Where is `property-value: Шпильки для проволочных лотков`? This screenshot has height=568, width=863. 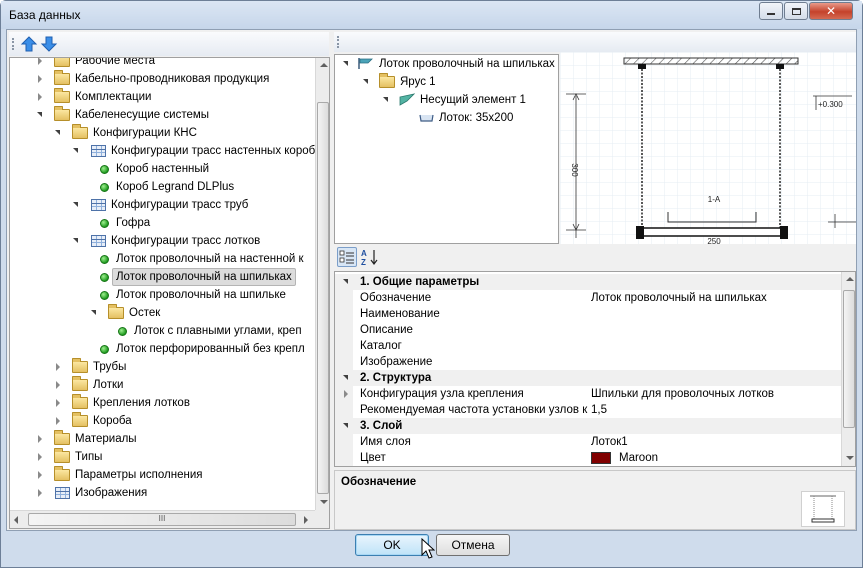 property-value: Шпильки для проволочных лотков is located at coordinates (682, 394).